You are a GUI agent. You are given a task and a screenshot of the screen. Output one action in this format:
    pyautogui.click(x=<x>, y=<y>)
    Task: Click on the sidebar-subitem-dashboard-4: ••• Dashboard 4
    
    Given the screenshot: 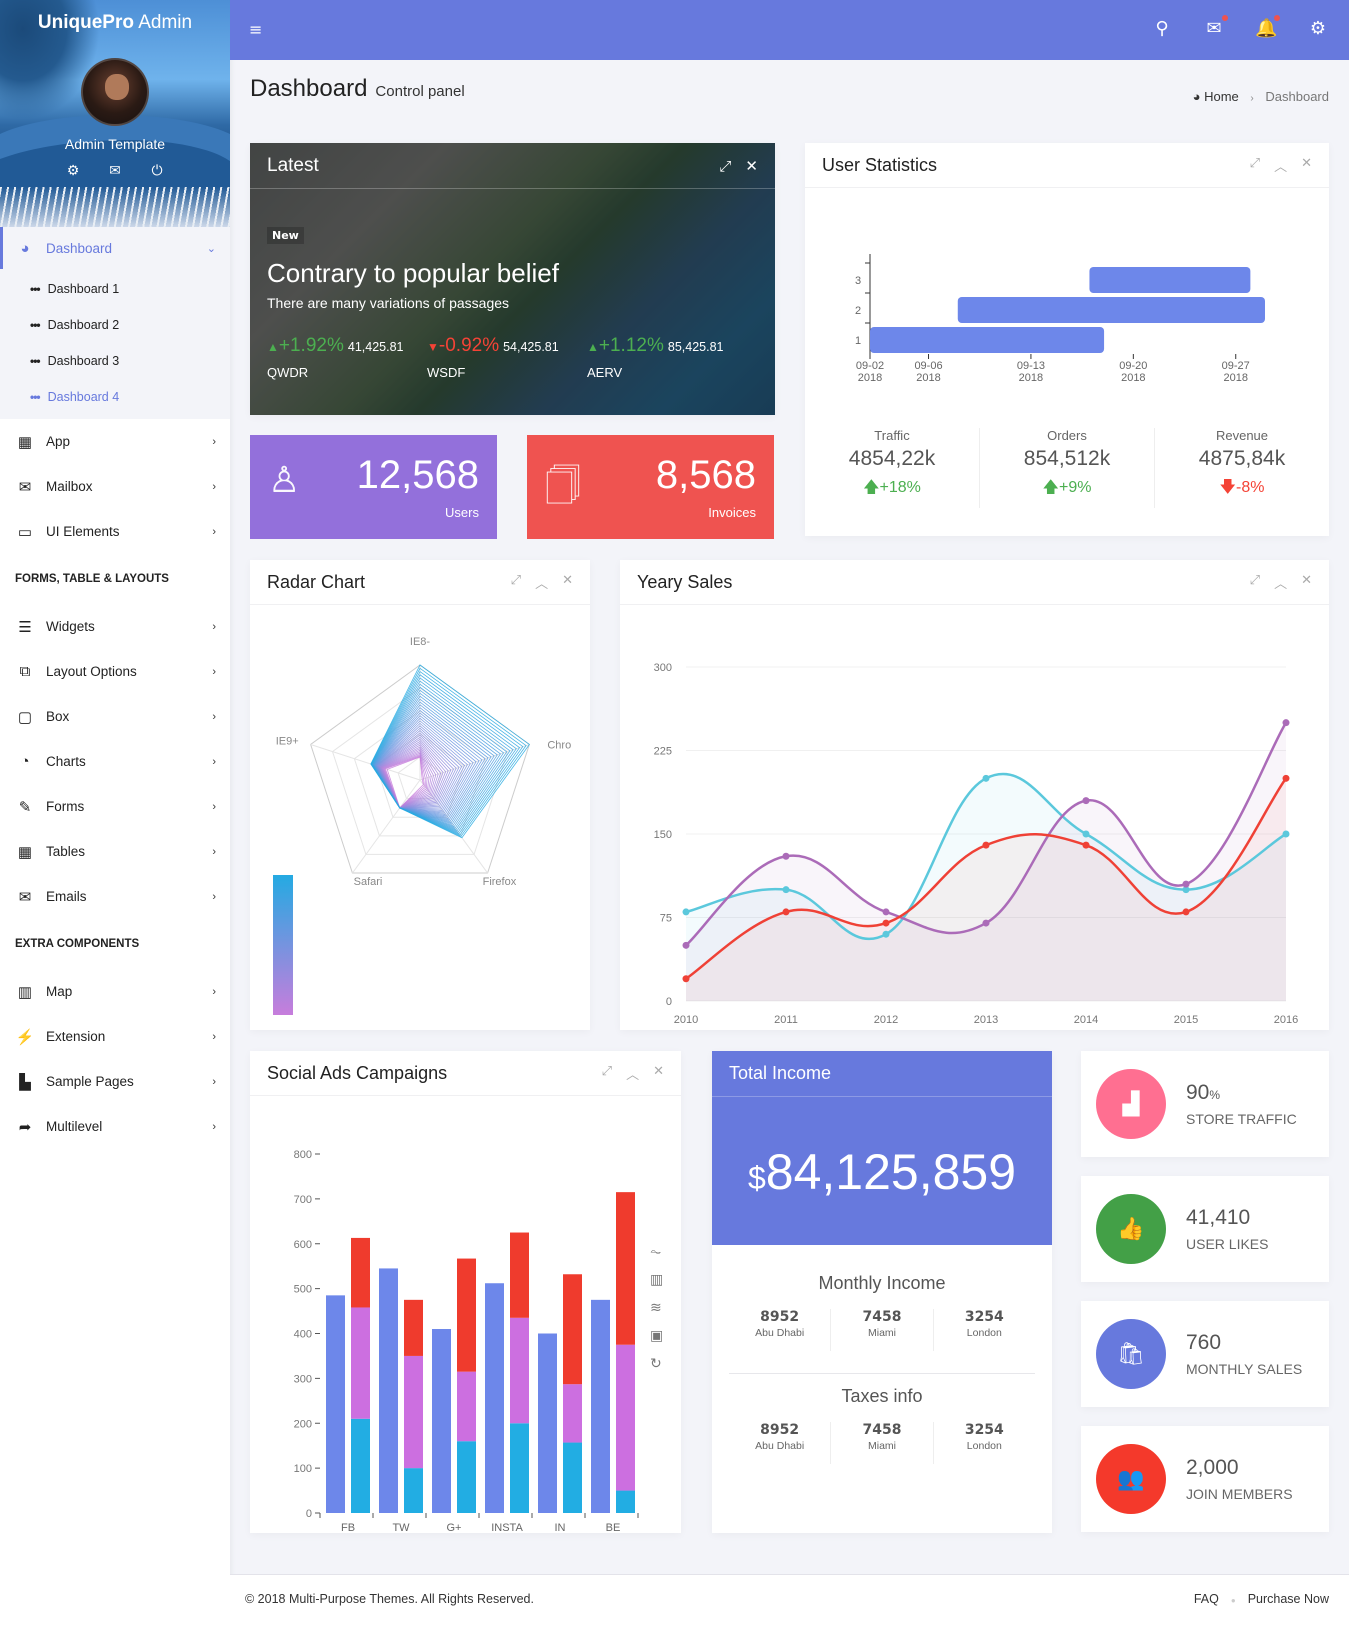 What is the action you would take?
    pyautogui.click(x=115, y=397)
    